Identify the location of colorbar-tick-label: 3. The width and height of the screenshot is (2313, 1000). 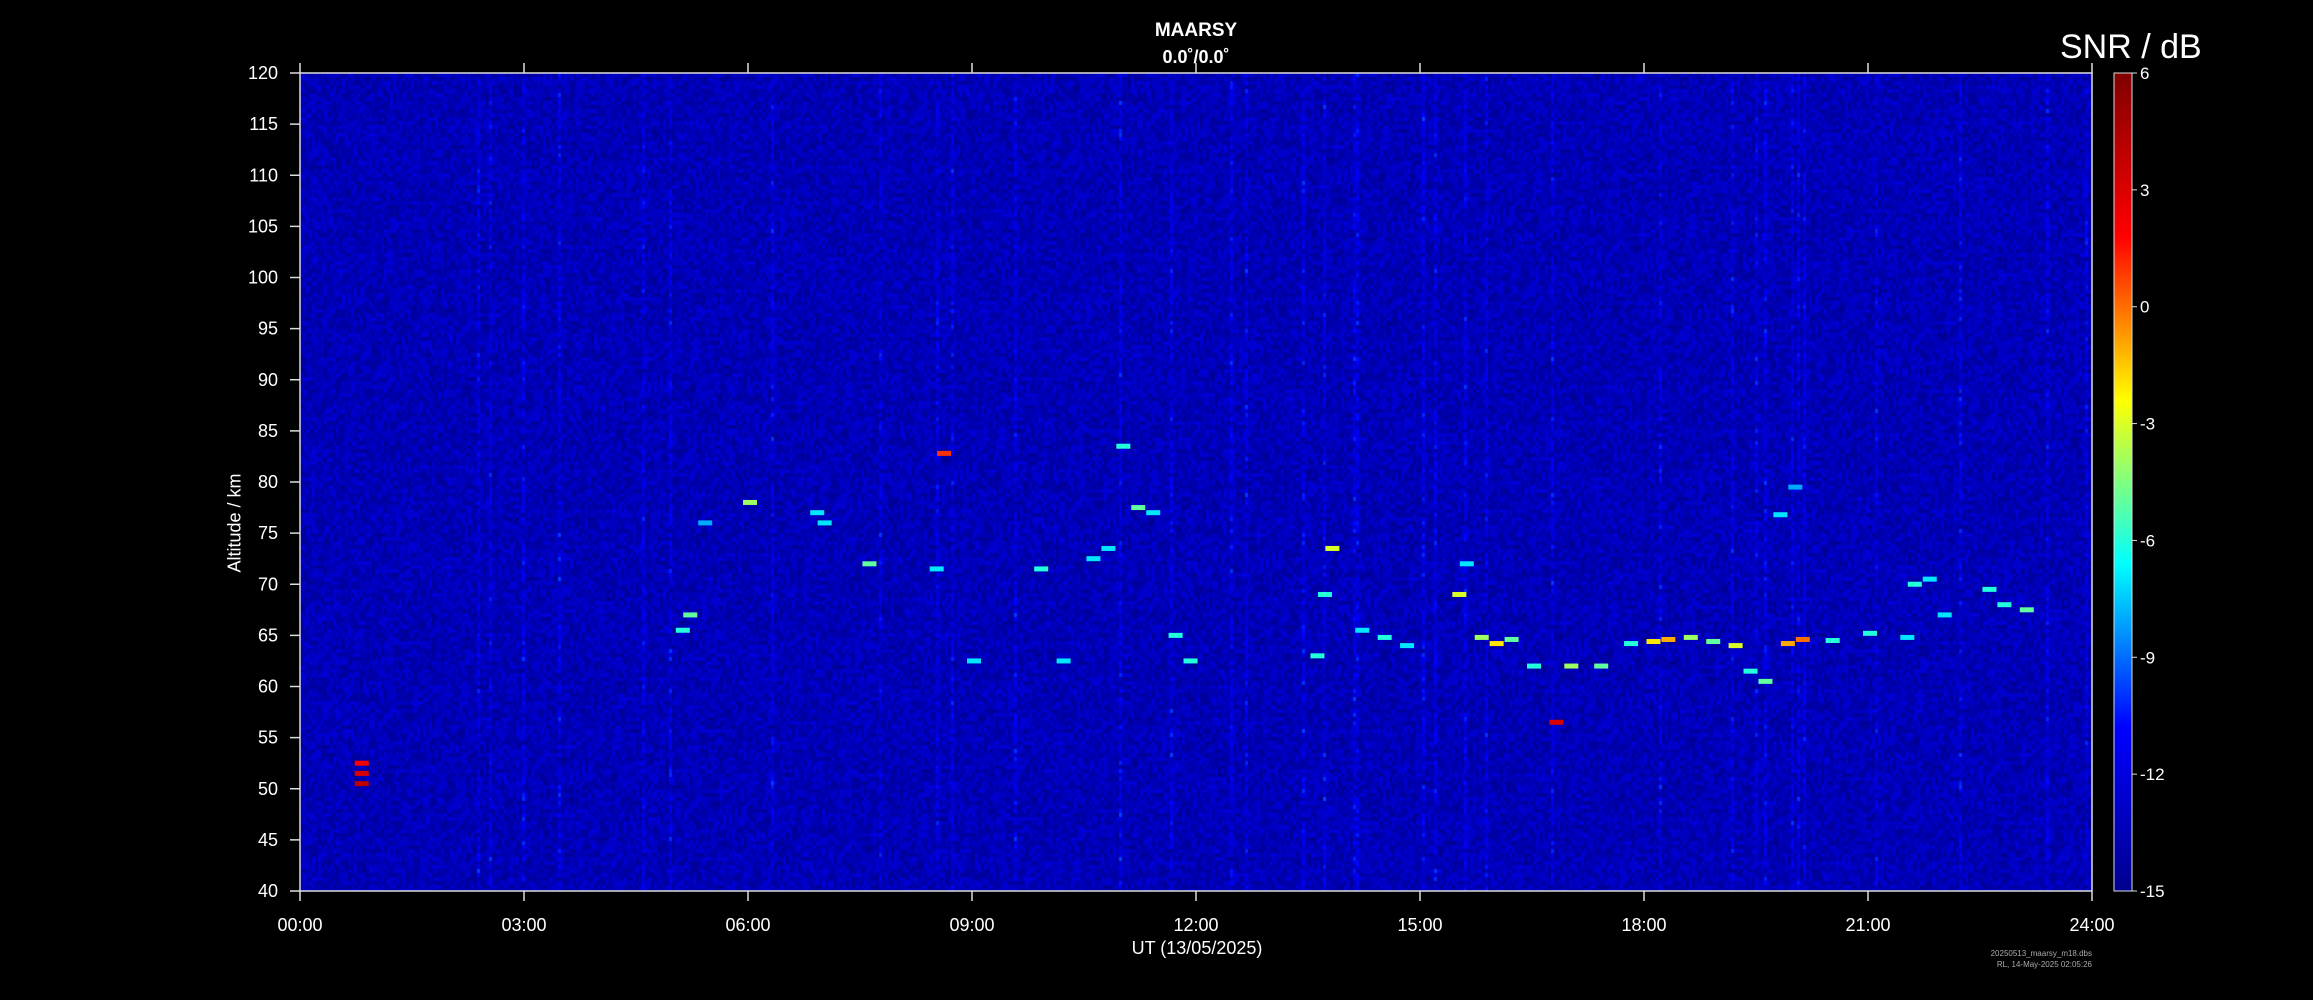
(2144, 190).